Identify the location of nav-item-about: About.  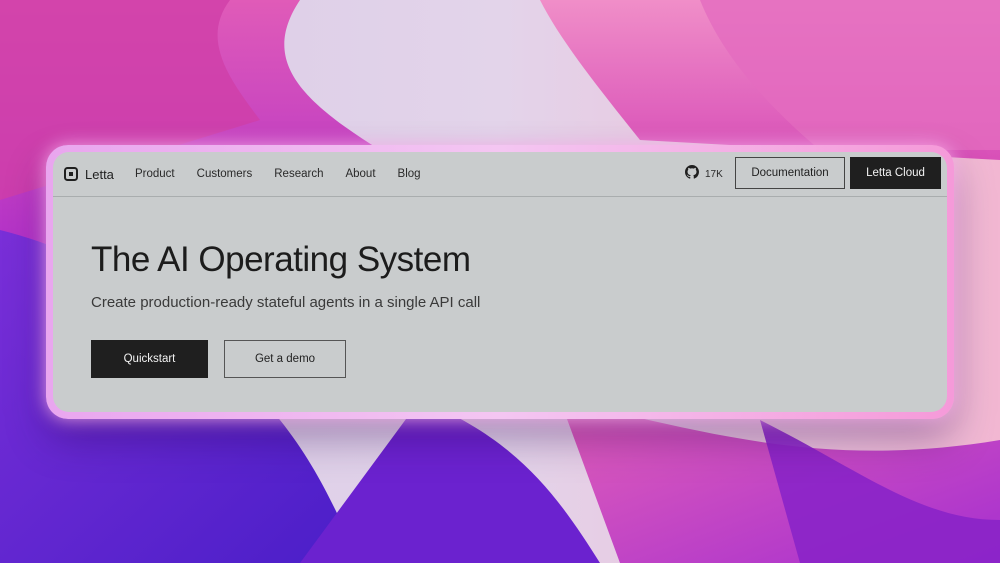
(360, 174).